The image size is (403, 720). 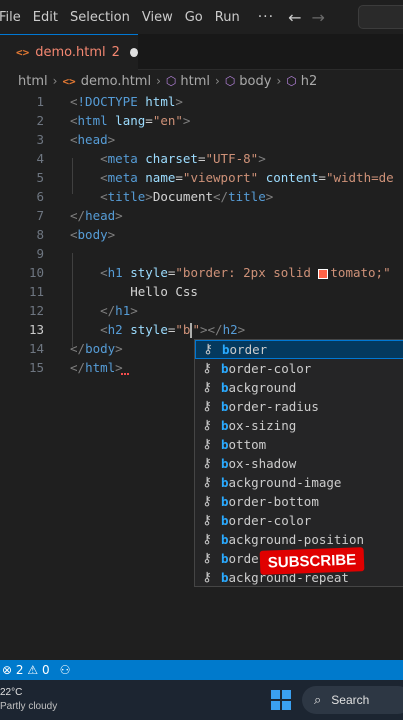 What do you see at coordinates (299, 387) in the screenshot?
I see `suggestion-item: ⚷ b ackground` at bounding box center [299, 387].